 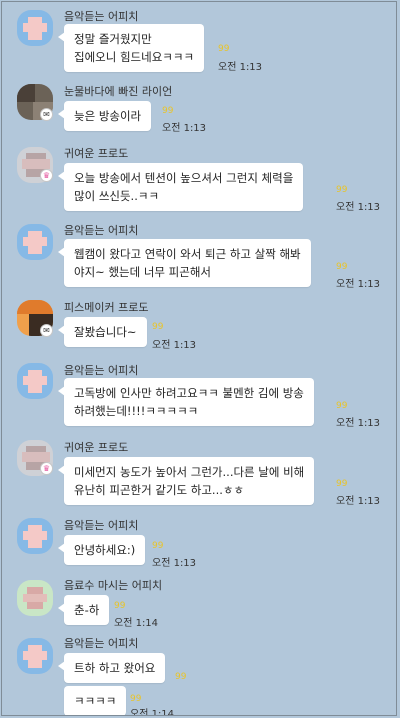 I want to click on message-bubble: 오늘 방송에서 텐션이 높으셔서 그런지 체력을 많이 쓰신듯..ㅋㅋ, so click(x=180, y=187).